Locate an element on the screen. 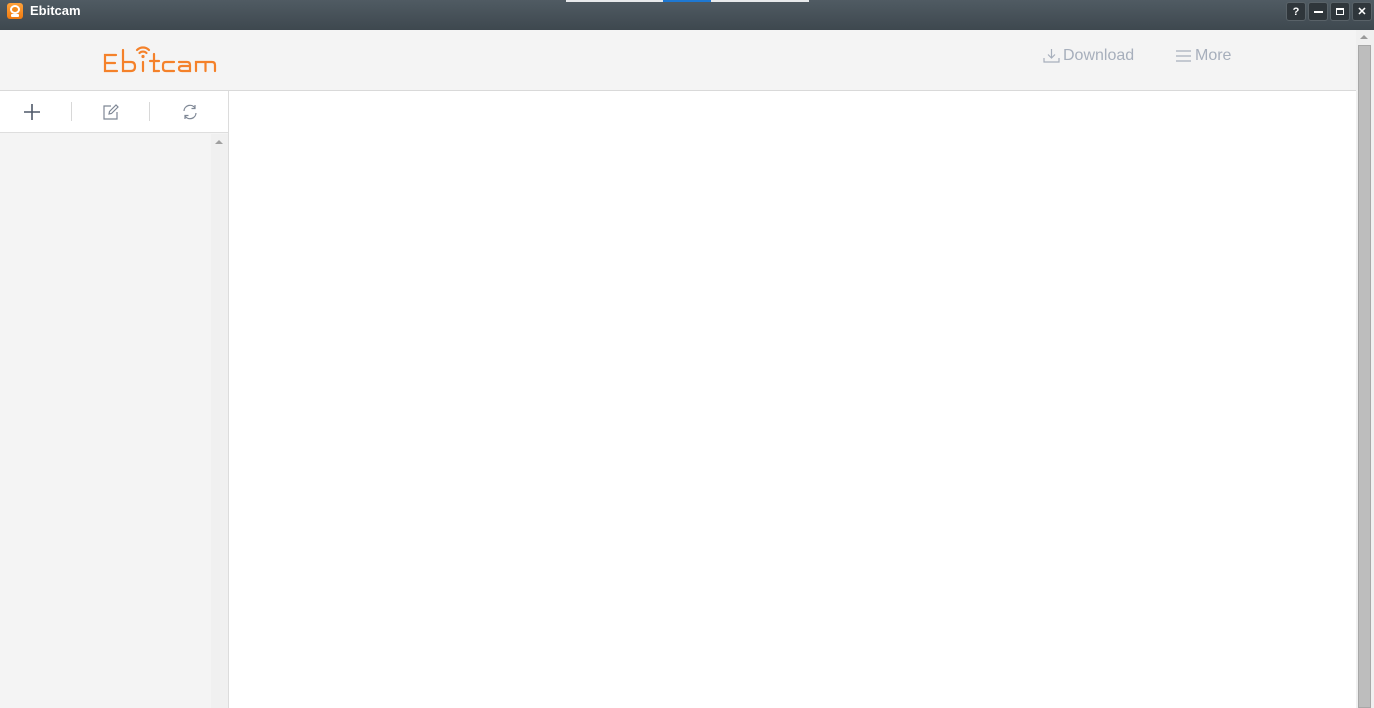 This screenshot has height=708, width=1374. menu-icon is located at coordinates (1183, 56).